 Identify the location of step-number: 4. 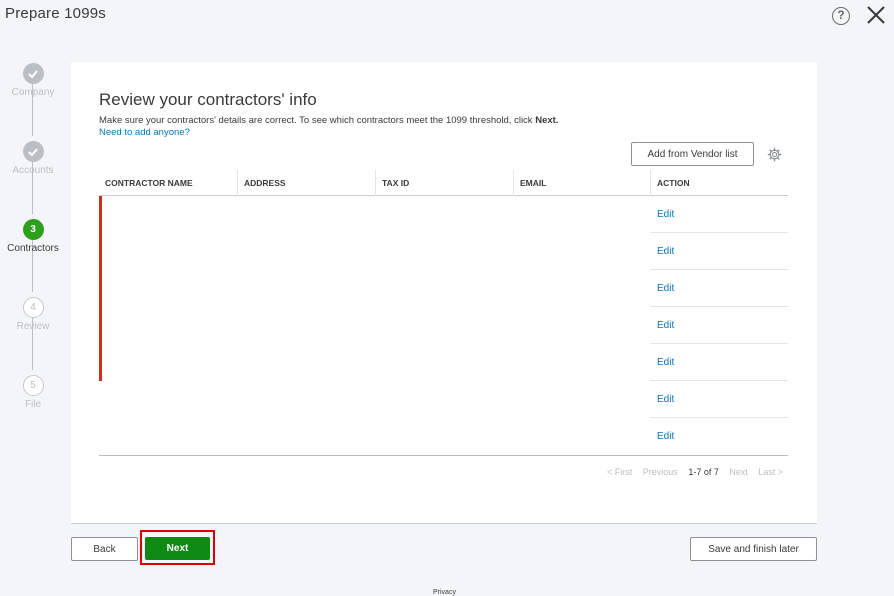
(33, 307).